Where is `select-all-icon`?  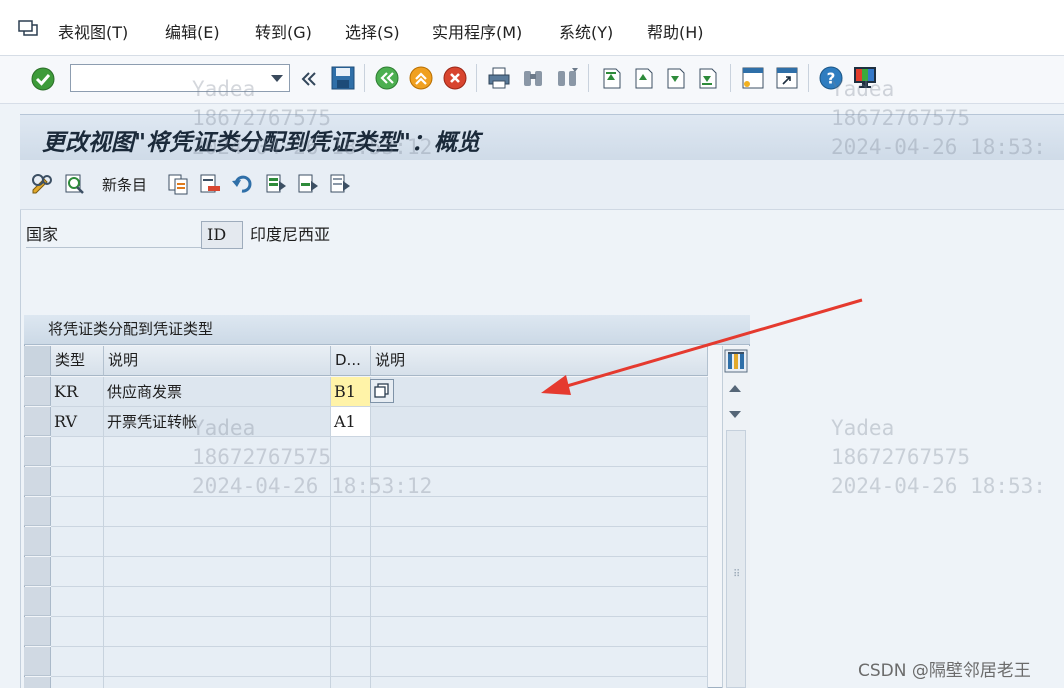
select-all-icon is located at coordinates (276, 184).